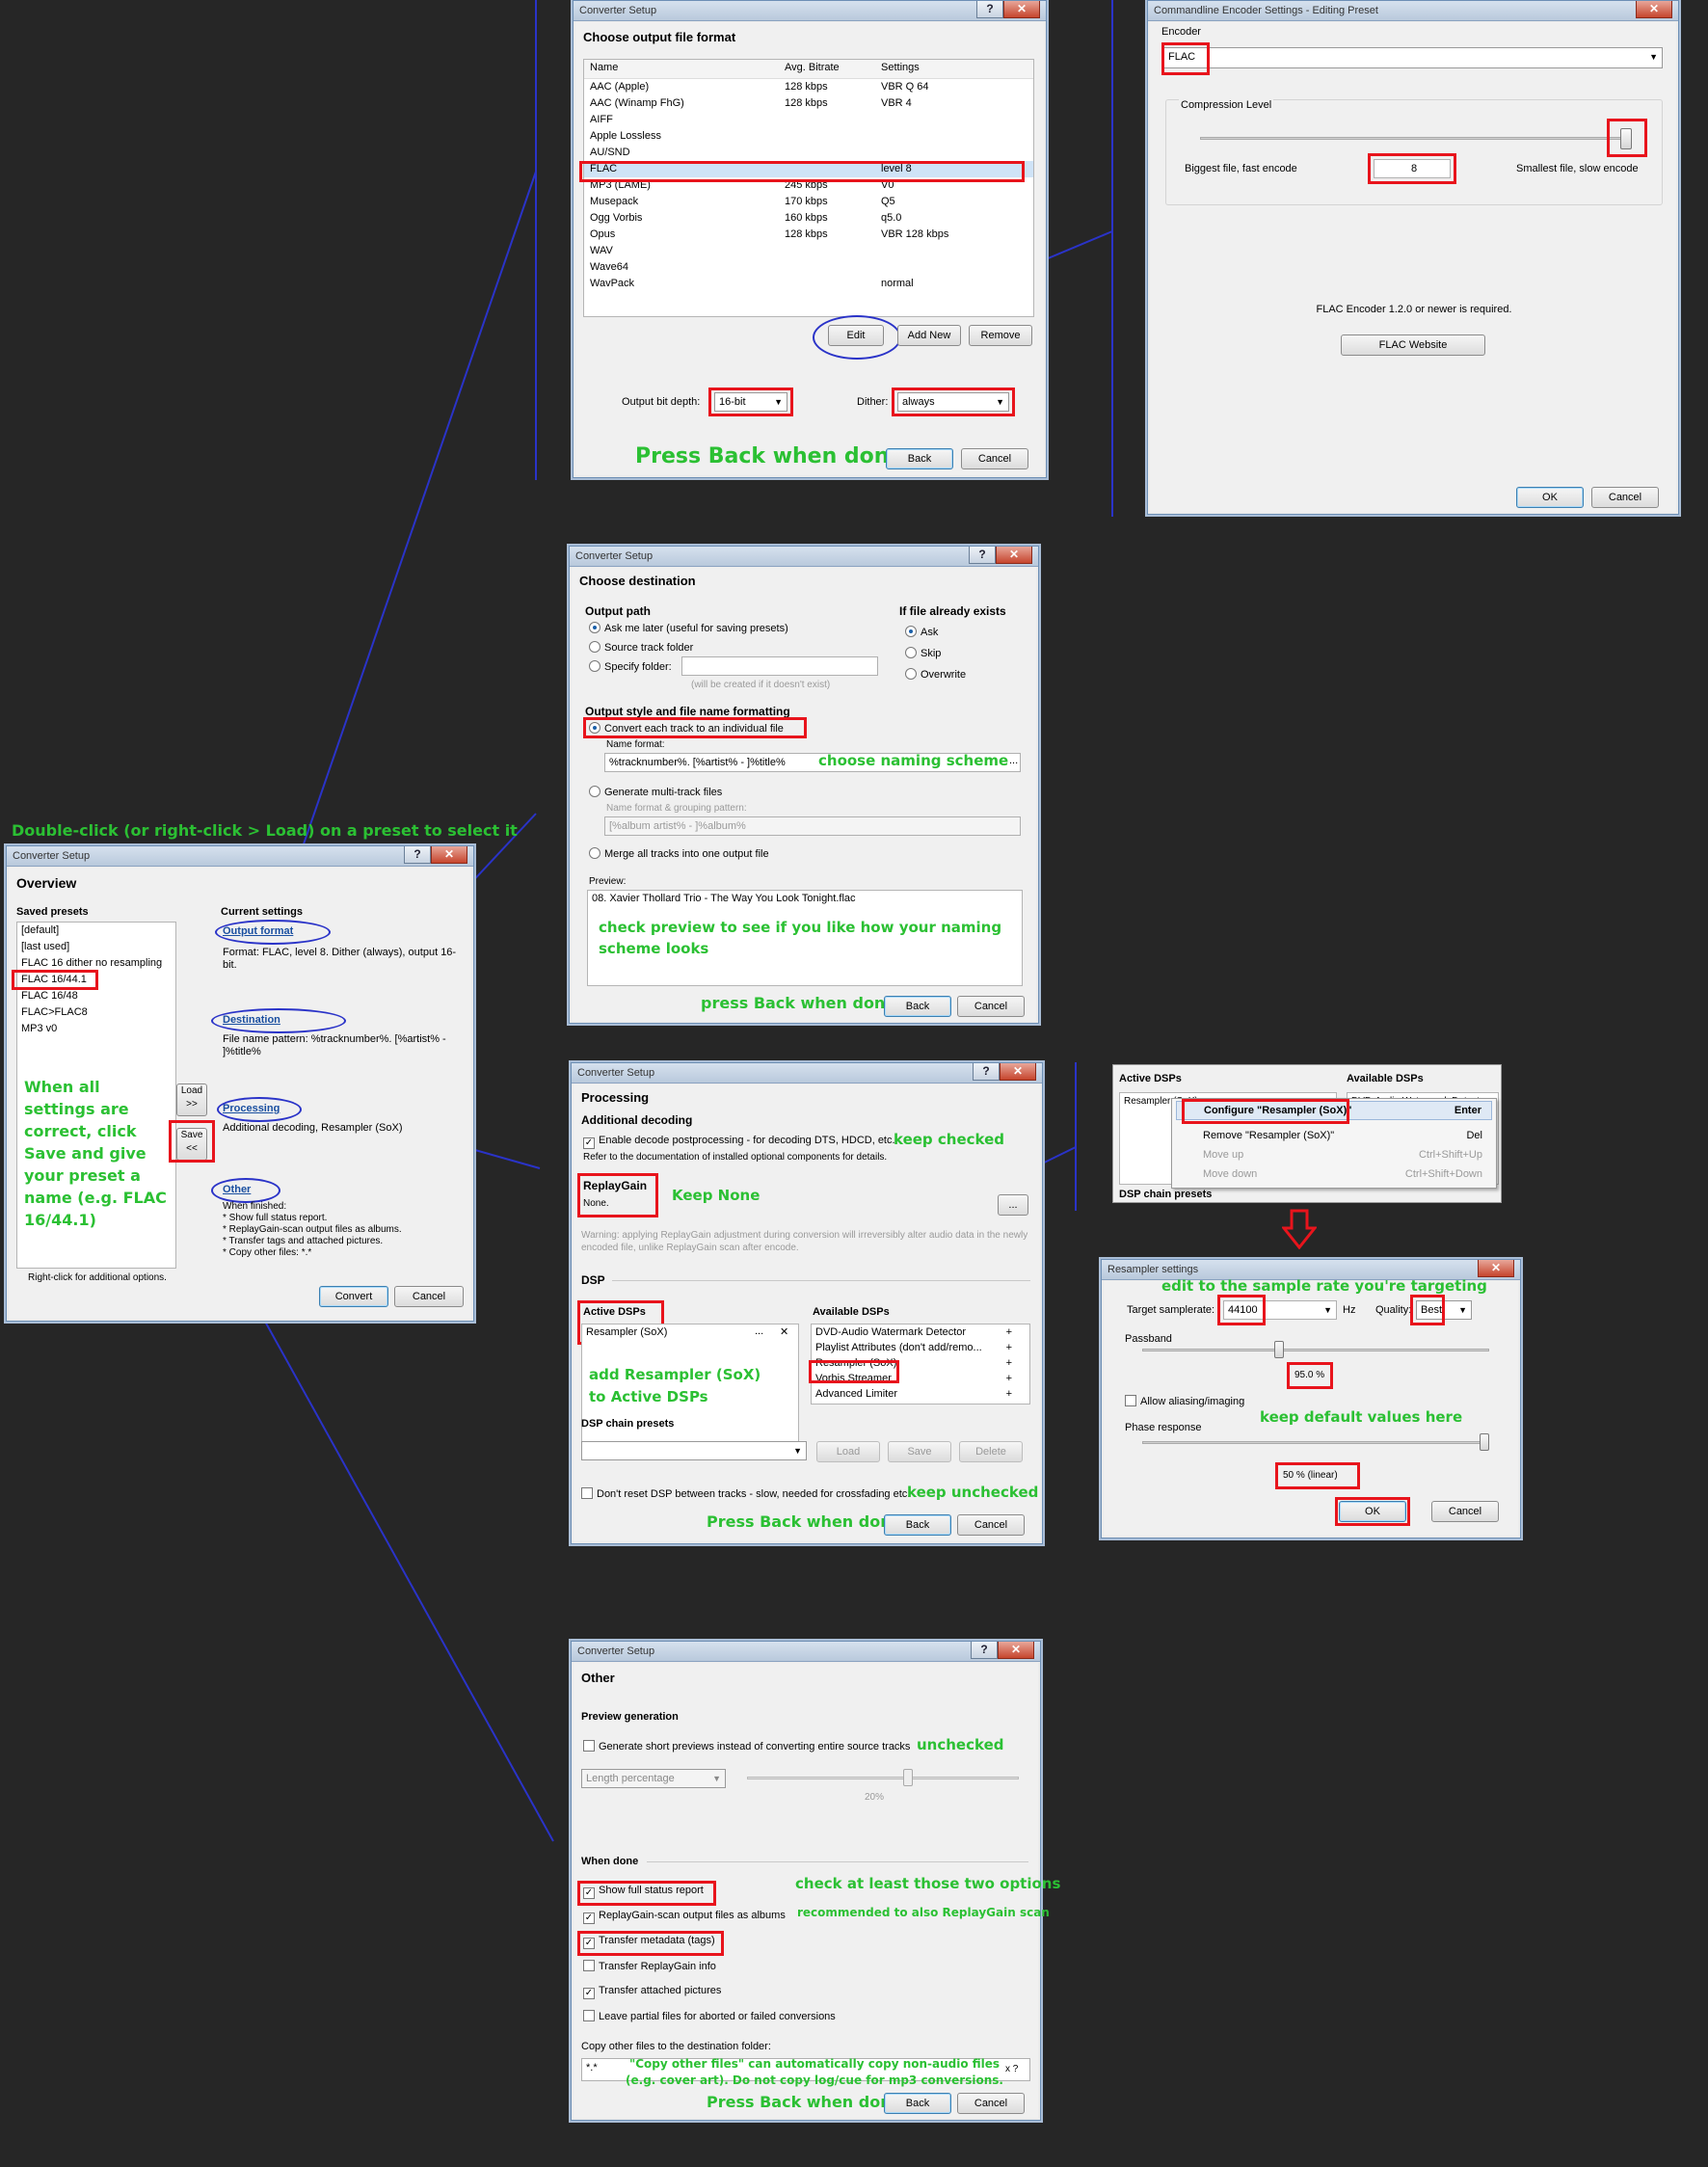 The height and width of the screenshot is (2167, 1708). I want to click on clear-icon: x ?, so click(1011, 2069).